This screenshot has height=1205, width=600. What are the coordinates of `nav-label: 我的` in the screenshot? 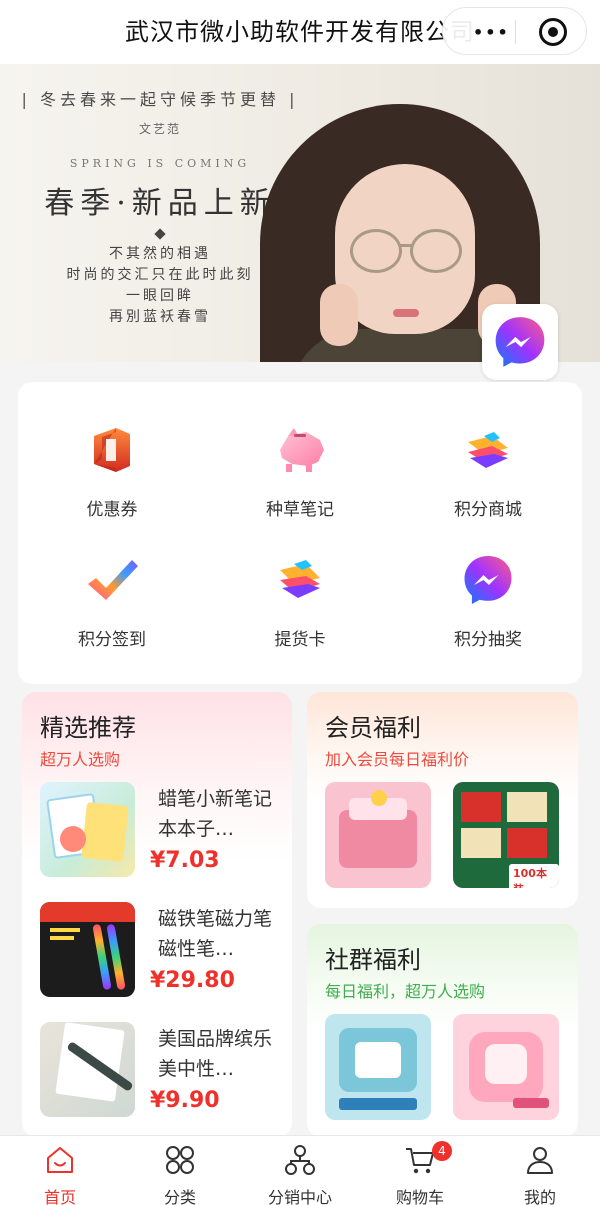 It's located at (539, 1196).